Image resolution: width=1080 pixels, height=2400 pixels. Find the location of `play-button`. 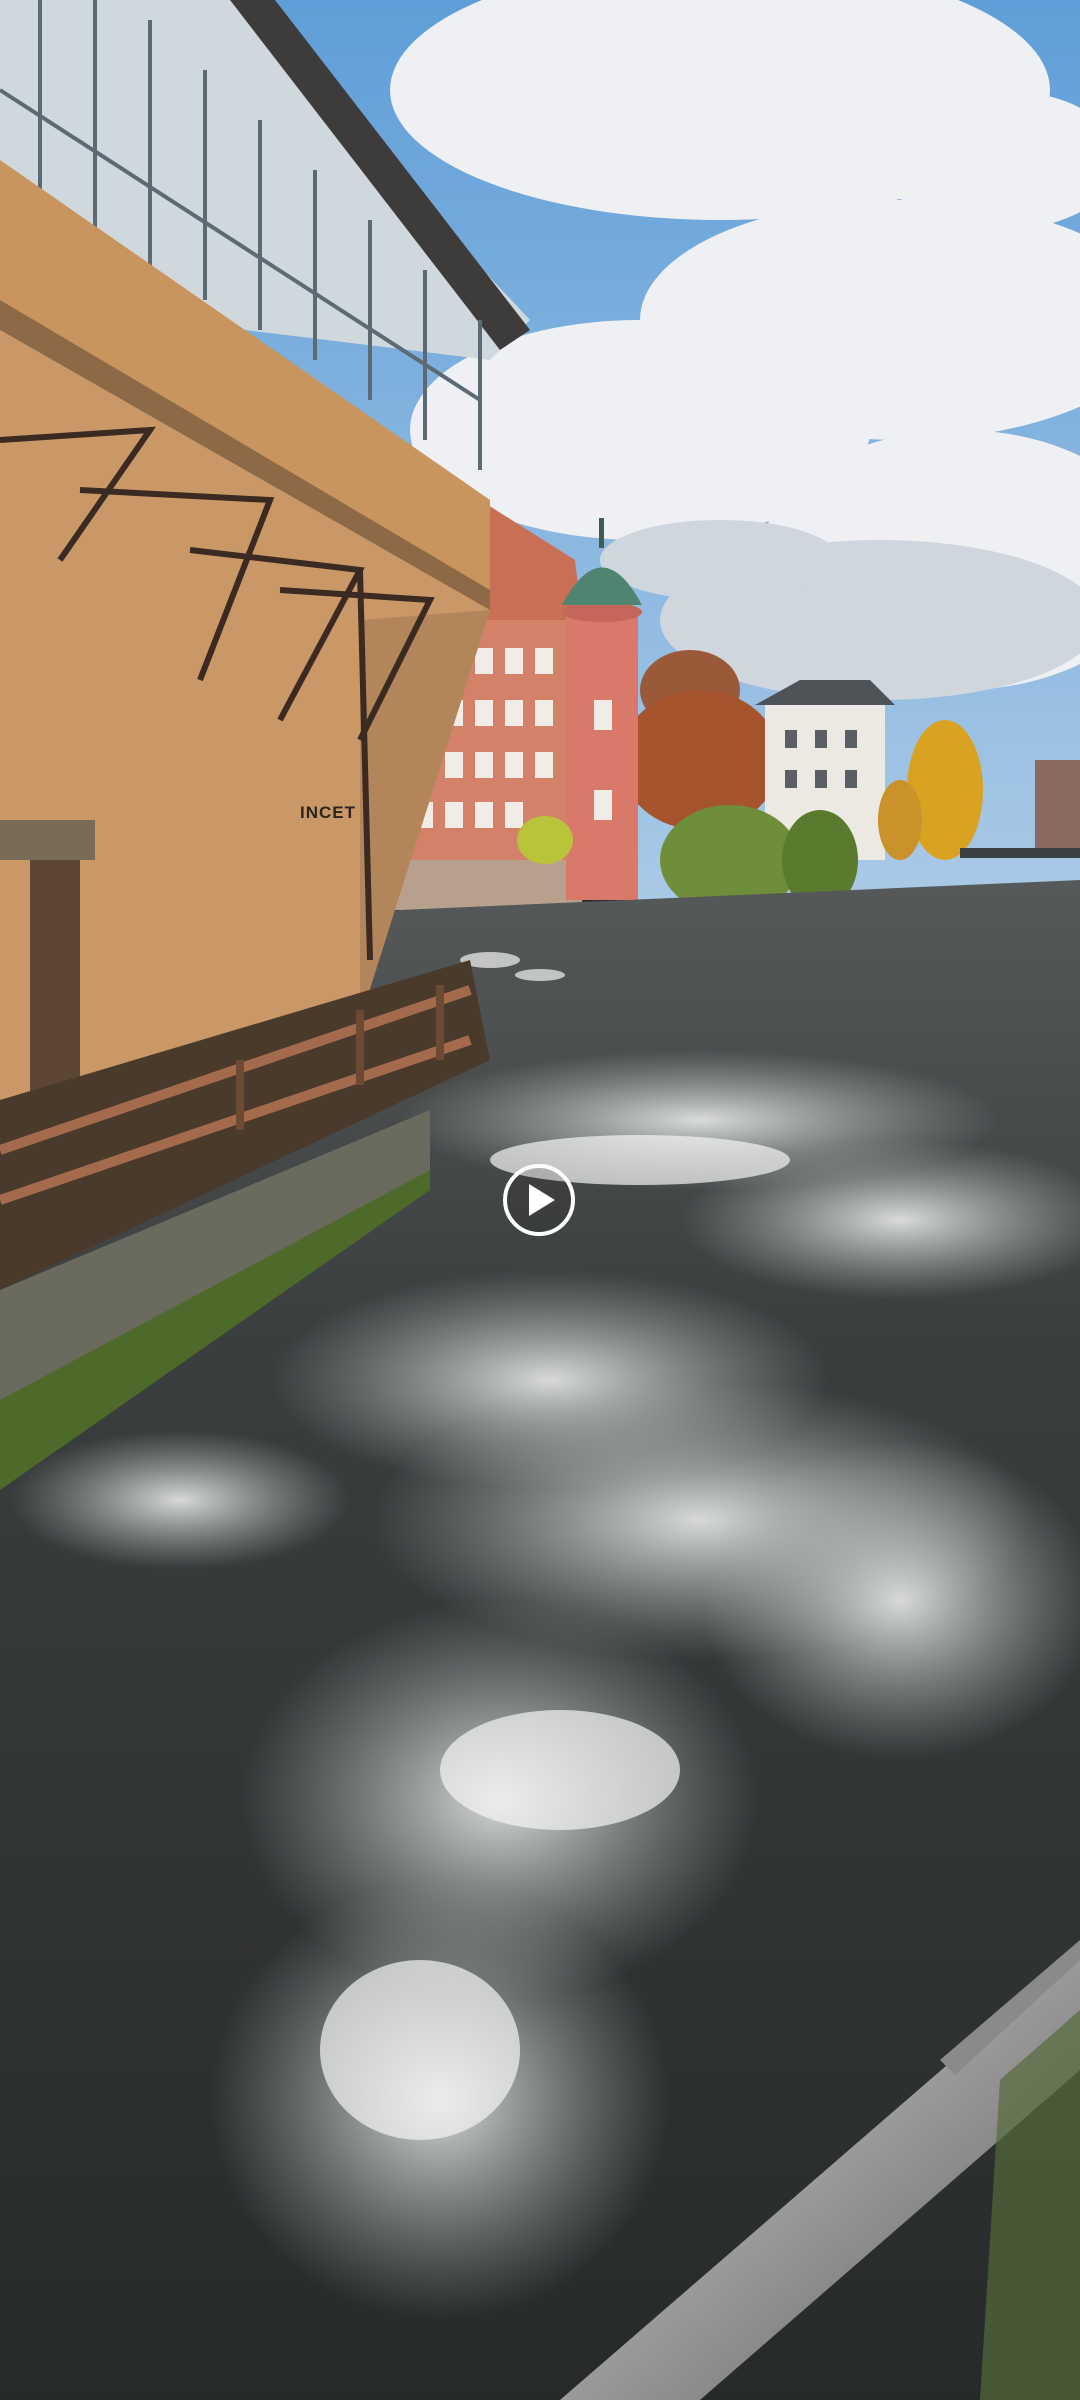

play-button is located at coordinates (539, 1200).